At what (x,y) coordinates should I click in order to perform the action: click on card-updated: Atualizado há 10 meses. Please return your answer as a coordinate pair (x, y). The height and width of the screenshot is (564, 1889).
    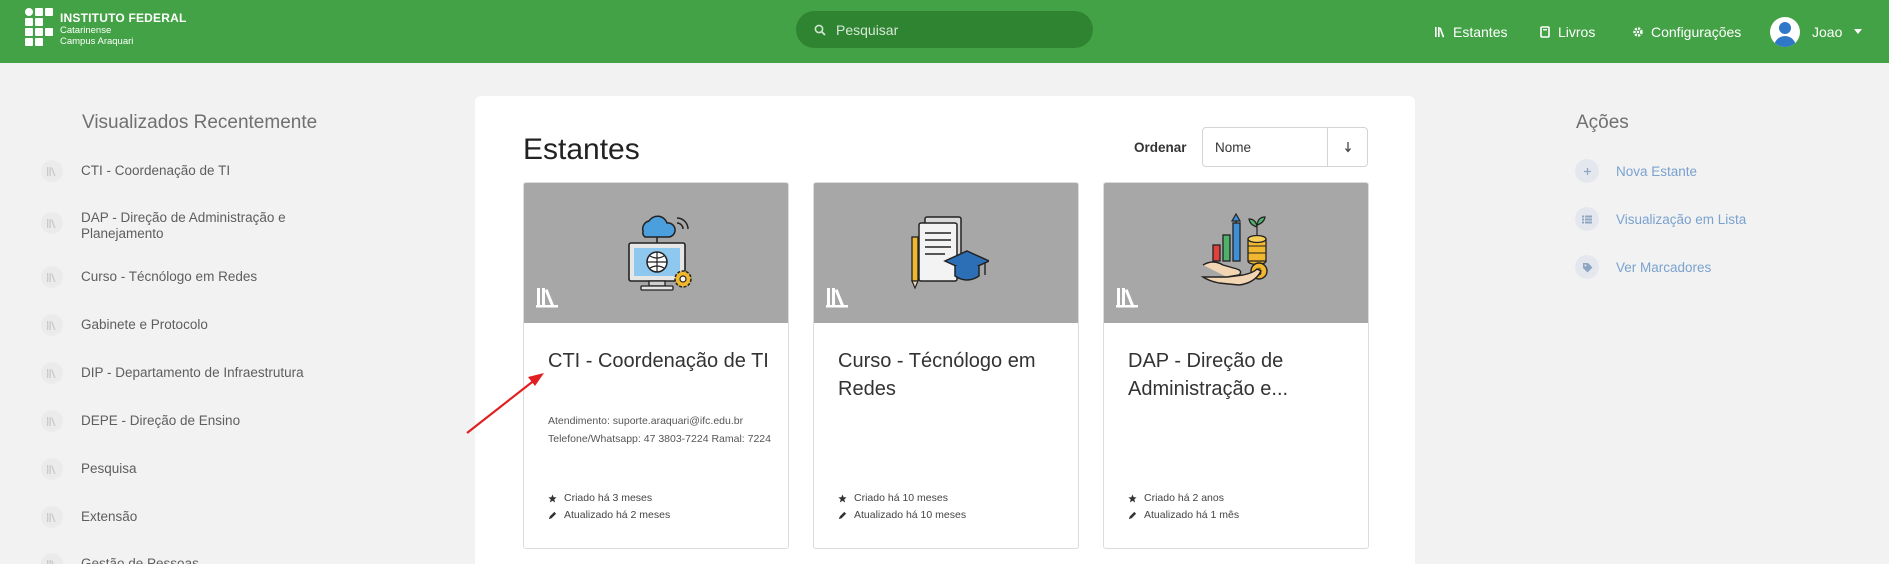
    Looking at the image, I should click on (902, 515).